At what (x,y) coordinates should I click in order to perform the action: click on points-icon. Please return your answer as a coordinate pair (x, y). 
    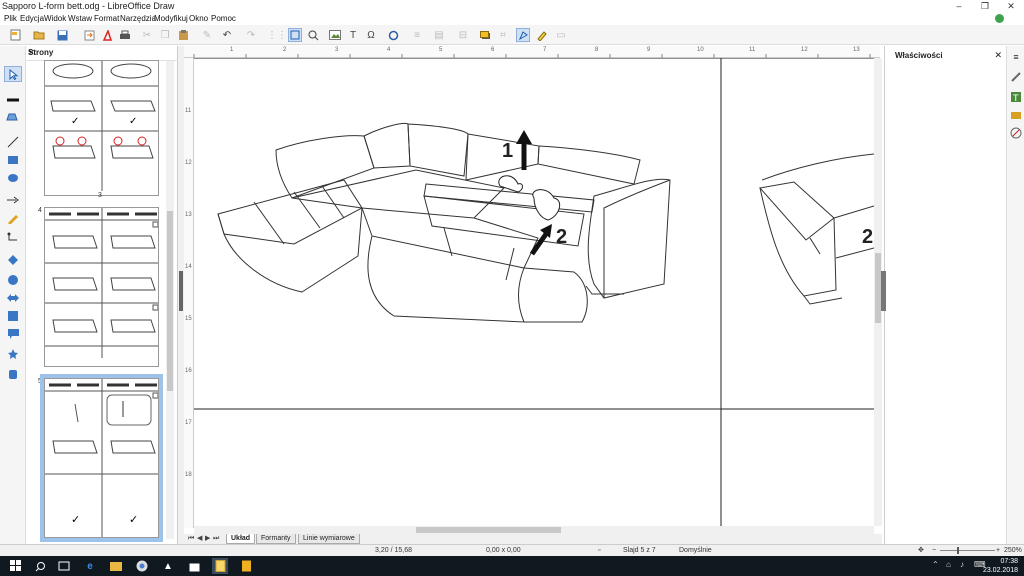
    Looking at the image, I should click on (523, 35).